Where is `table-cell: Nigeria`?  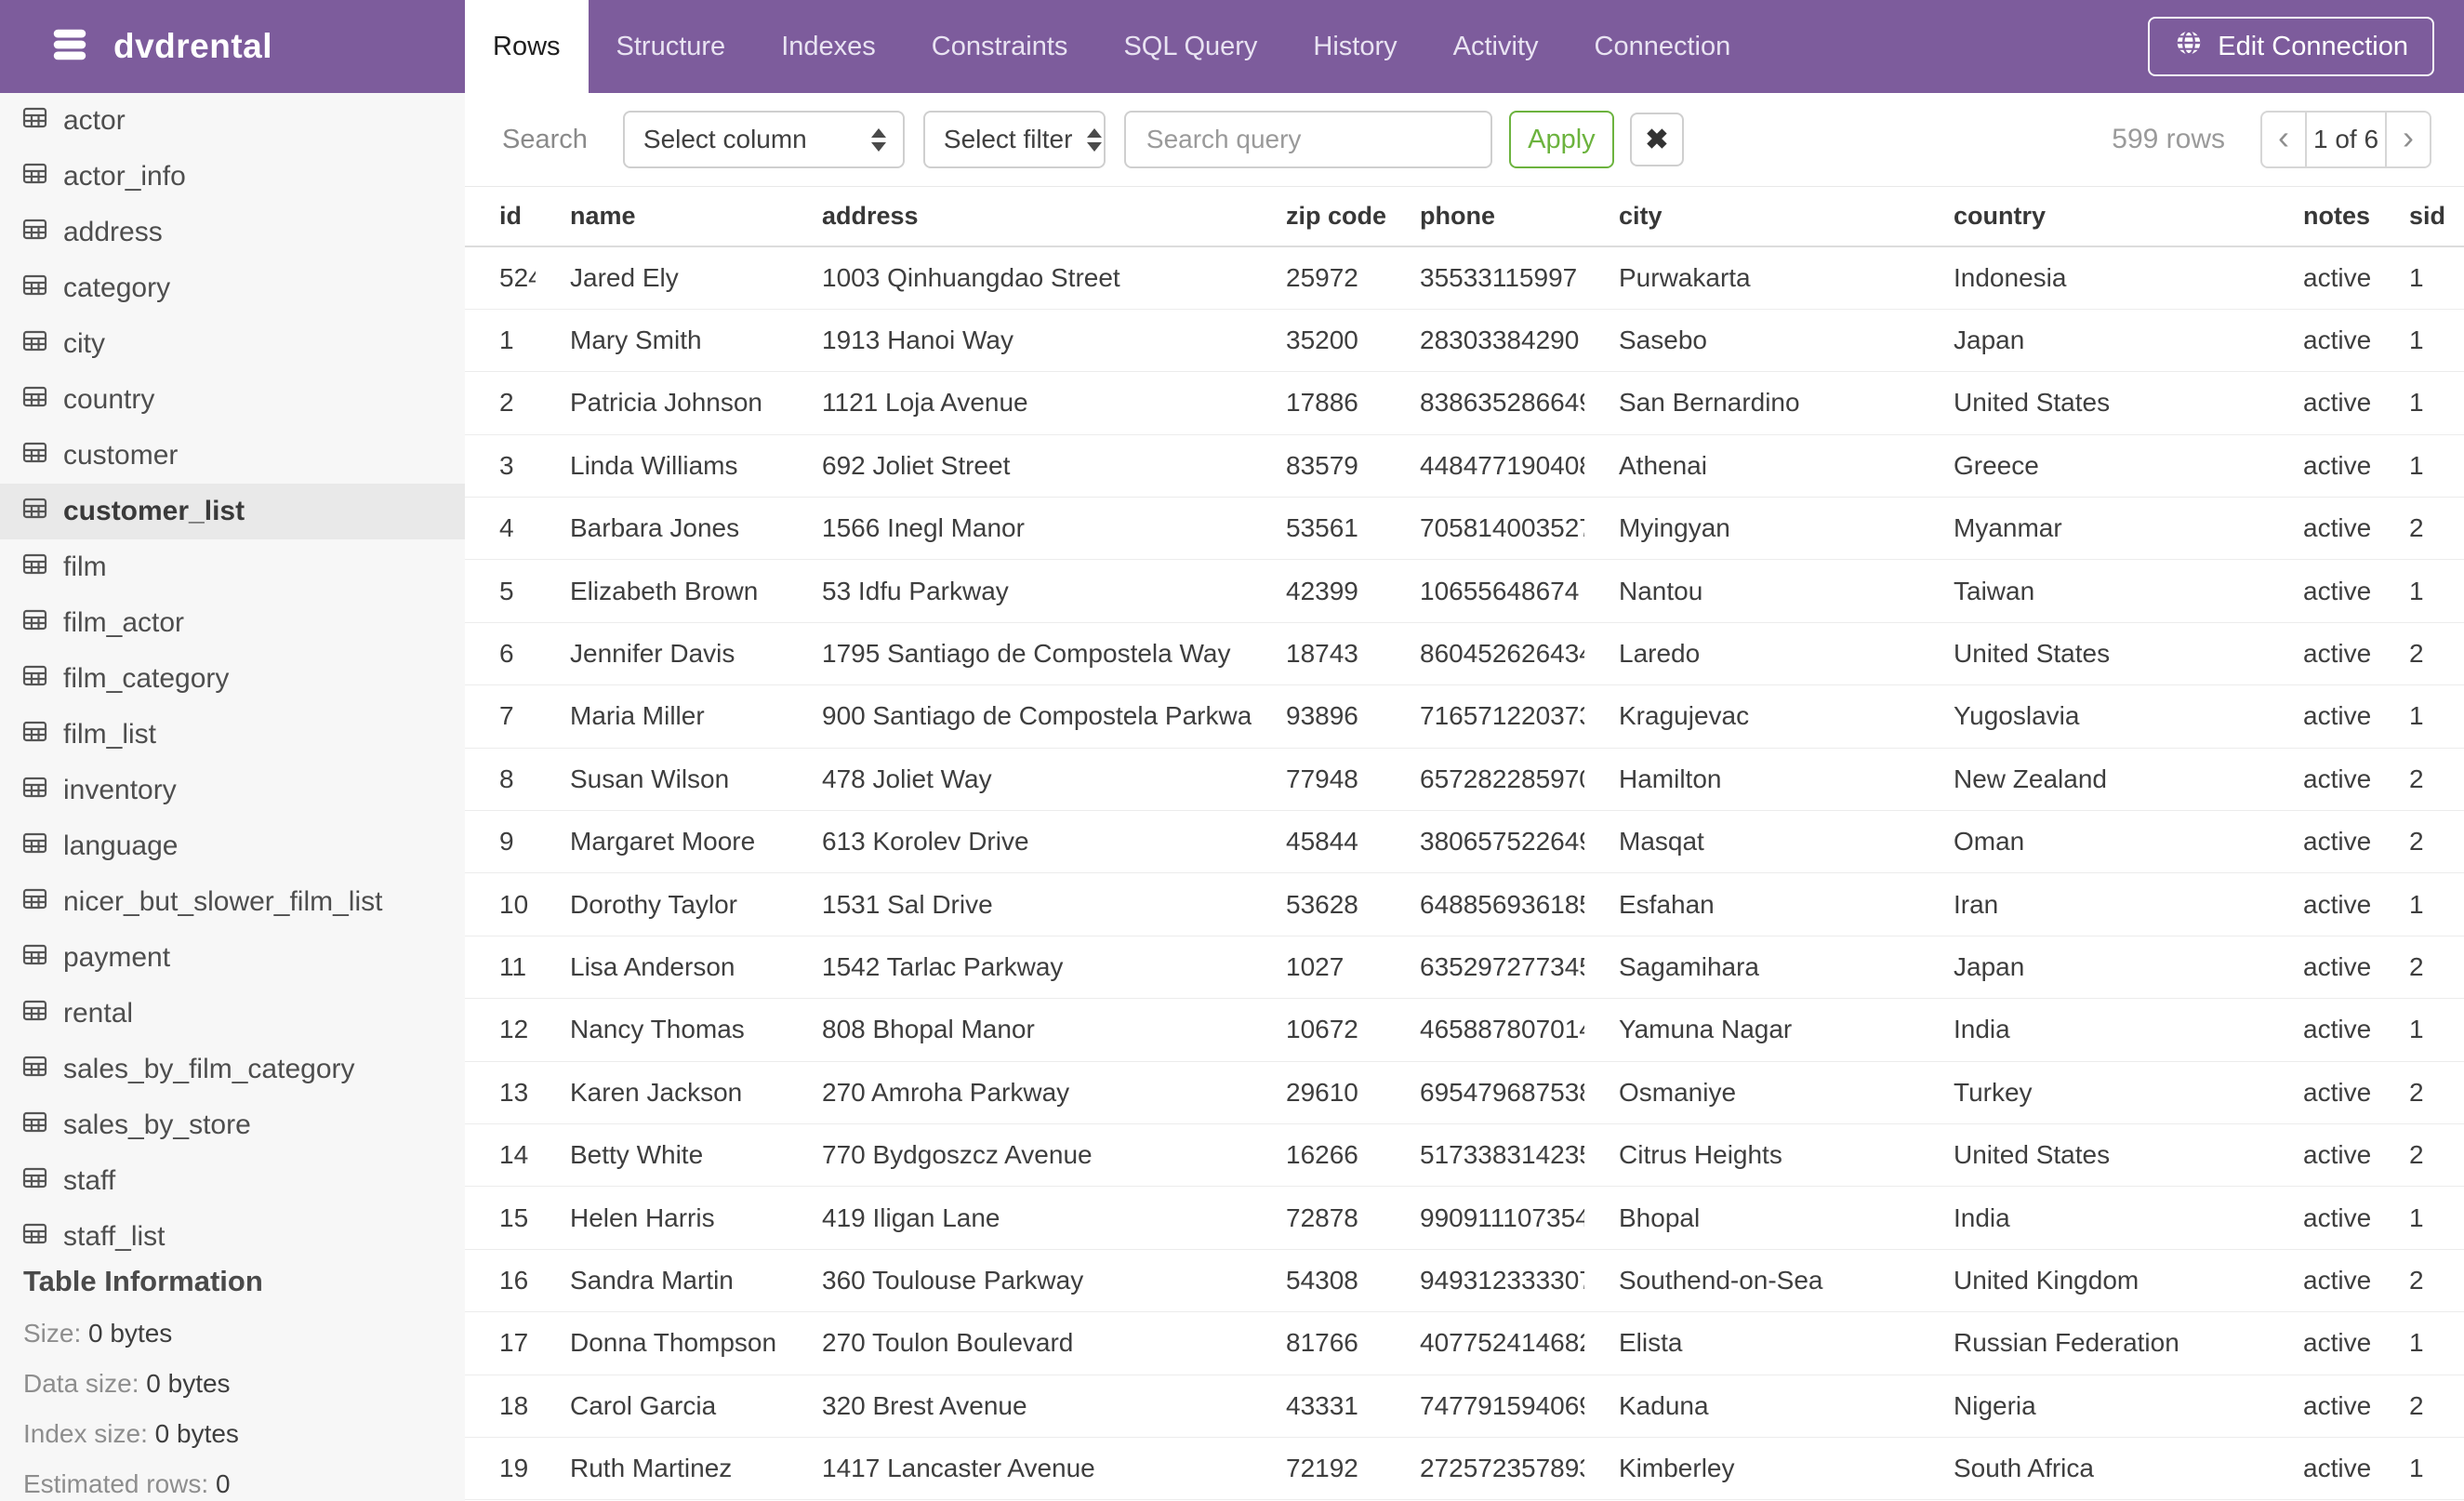
table-cell: Nigeria is located at coordinates (2094, 1406).